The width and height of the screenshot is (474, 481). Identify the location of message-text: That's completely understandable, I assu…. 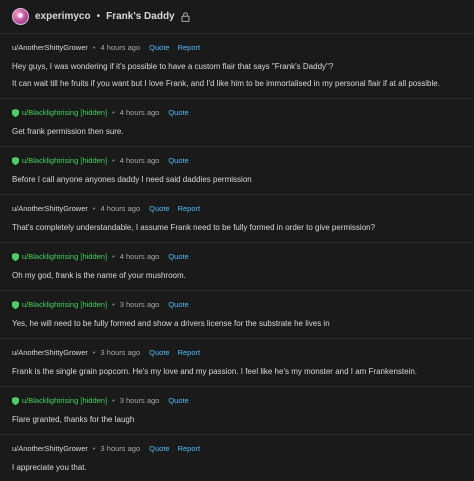
(194, 227).